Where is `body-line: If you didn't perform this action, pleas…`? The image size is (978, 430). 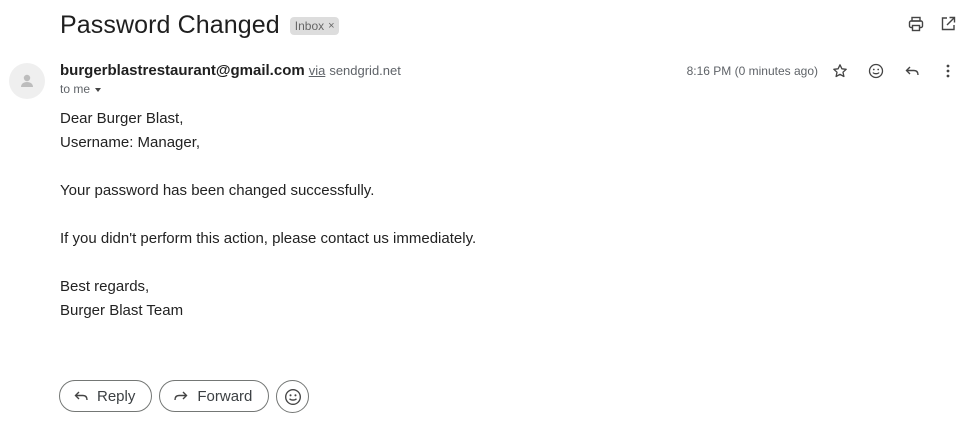 body-line: If you didn't perform this action, pleas… is located at coordinates (268, 238).